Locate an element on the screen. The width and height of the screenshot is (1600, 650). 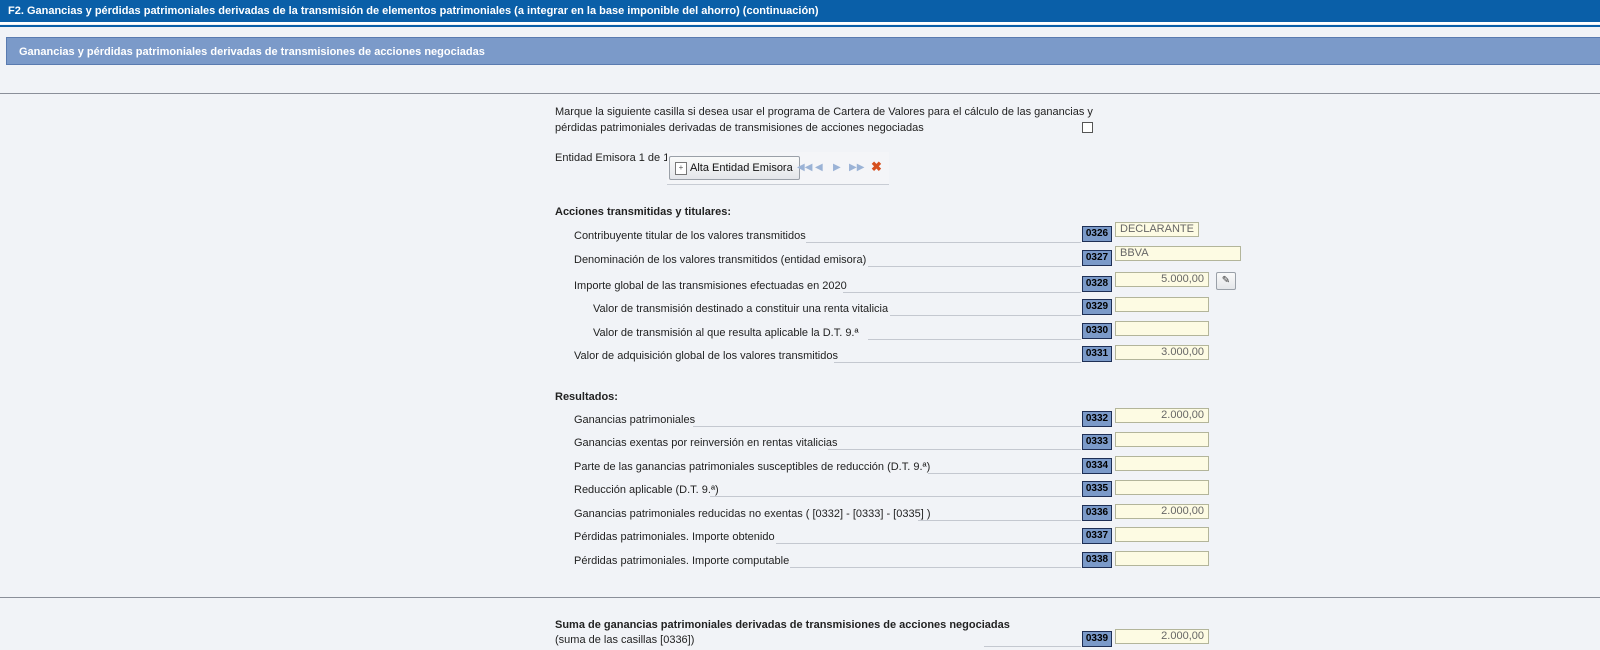
row-label: Pérdidas patrimoniales. Importe obtenido is located at coordinates (674, 537).